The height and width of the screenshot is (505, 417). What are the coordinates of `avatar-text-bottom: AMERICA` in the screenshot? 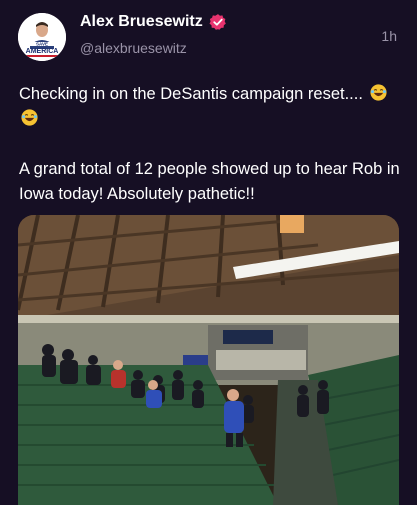 It's located at (42, 51).